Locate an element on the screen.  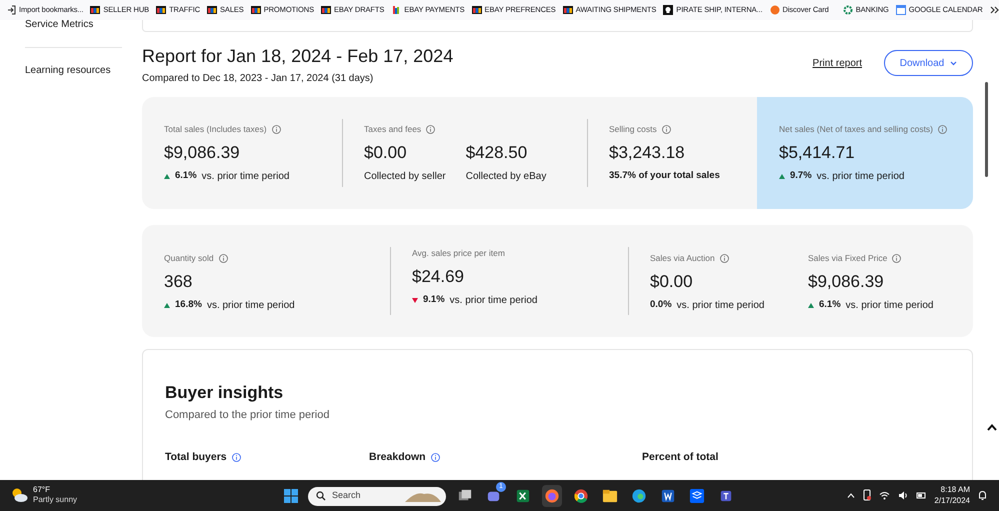
clock-date: 2/17/2024 is located at coordinates (952, 500).